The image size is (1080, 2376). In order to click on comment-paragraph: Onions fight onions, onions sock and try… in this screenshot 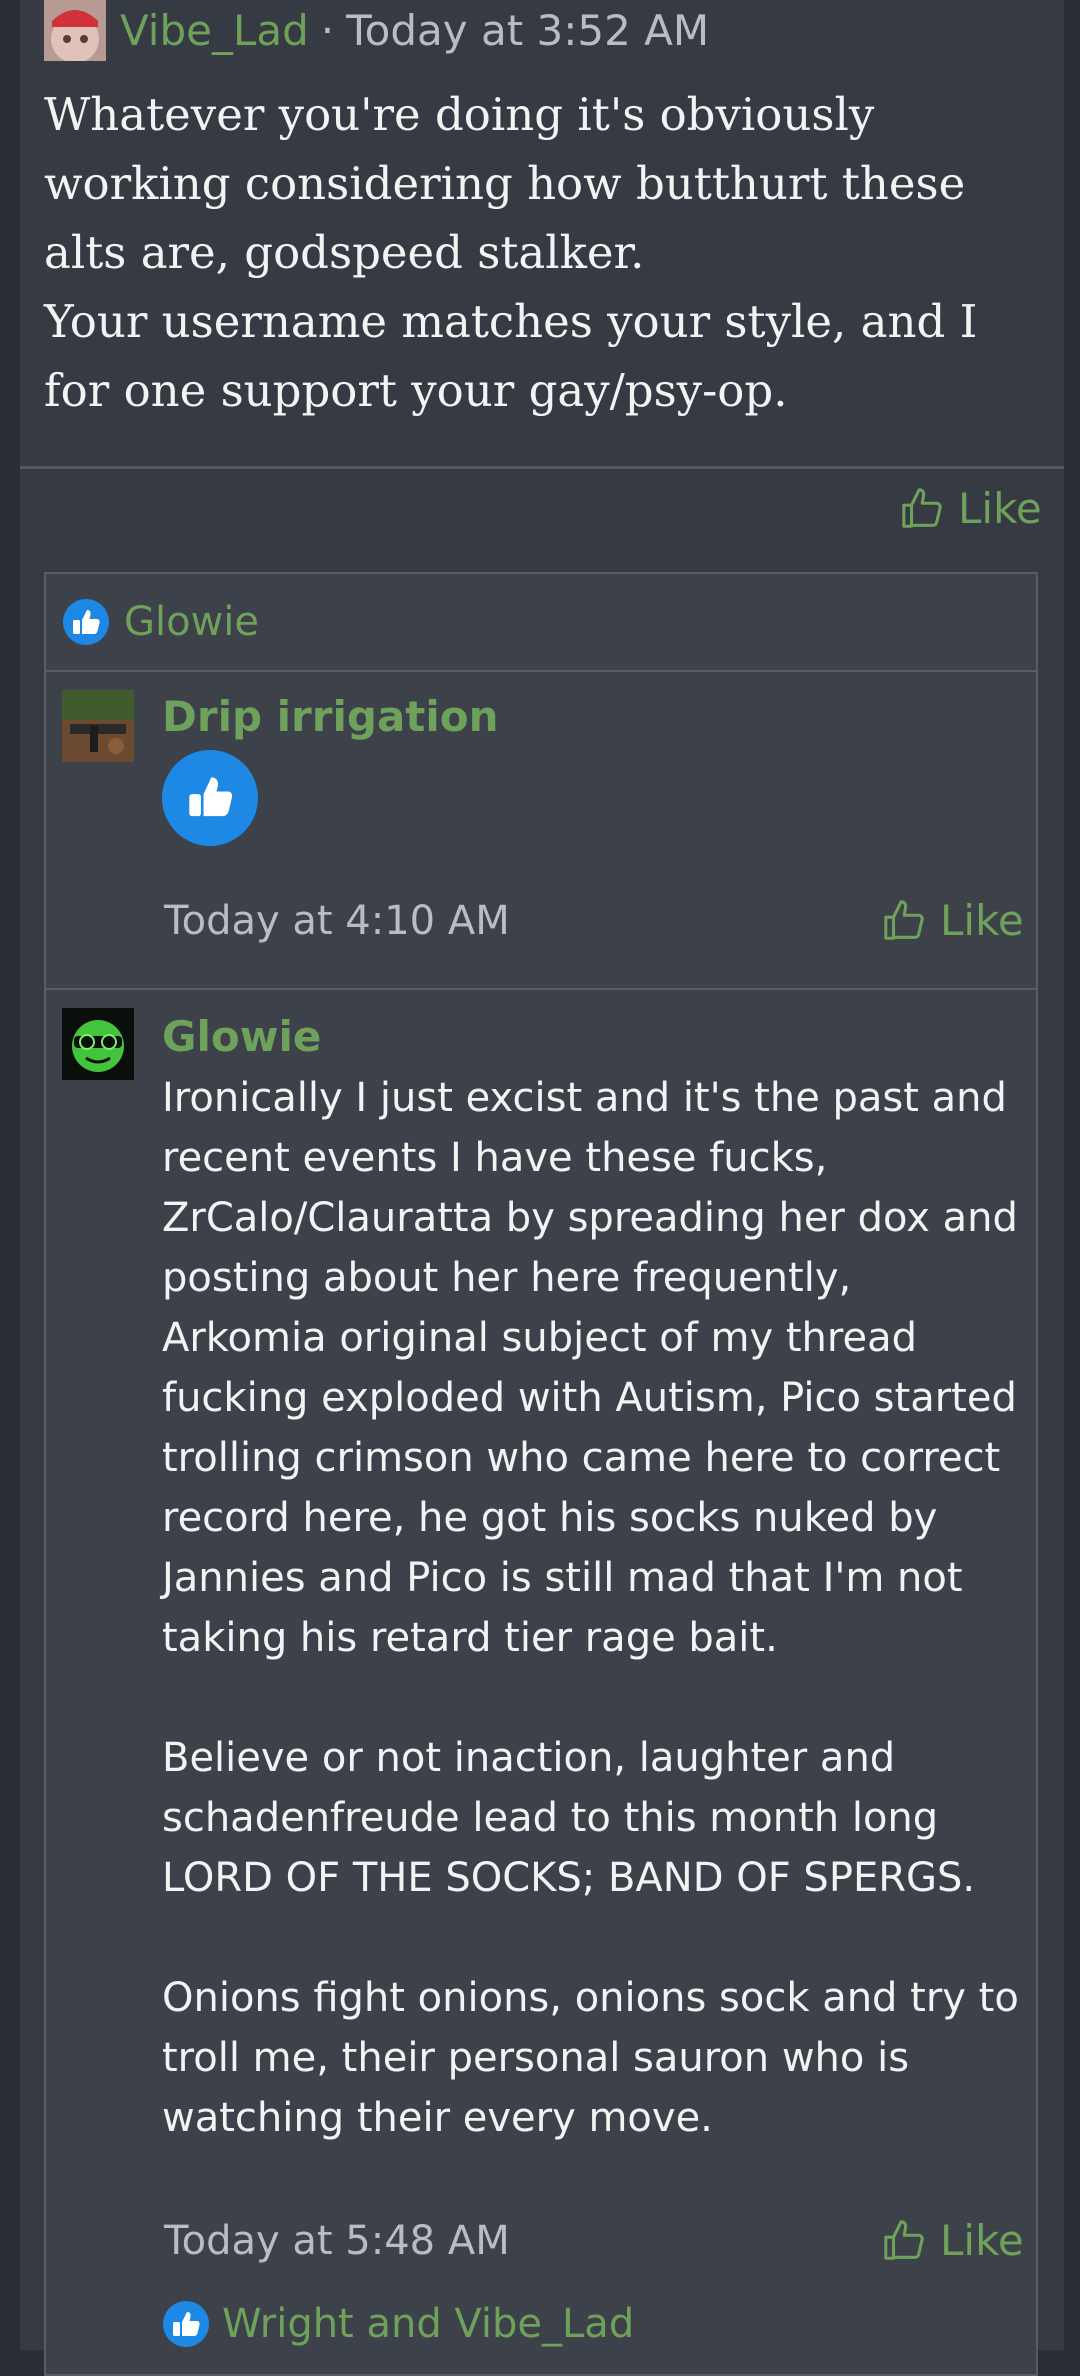, I will do `click(590, 2058)`.